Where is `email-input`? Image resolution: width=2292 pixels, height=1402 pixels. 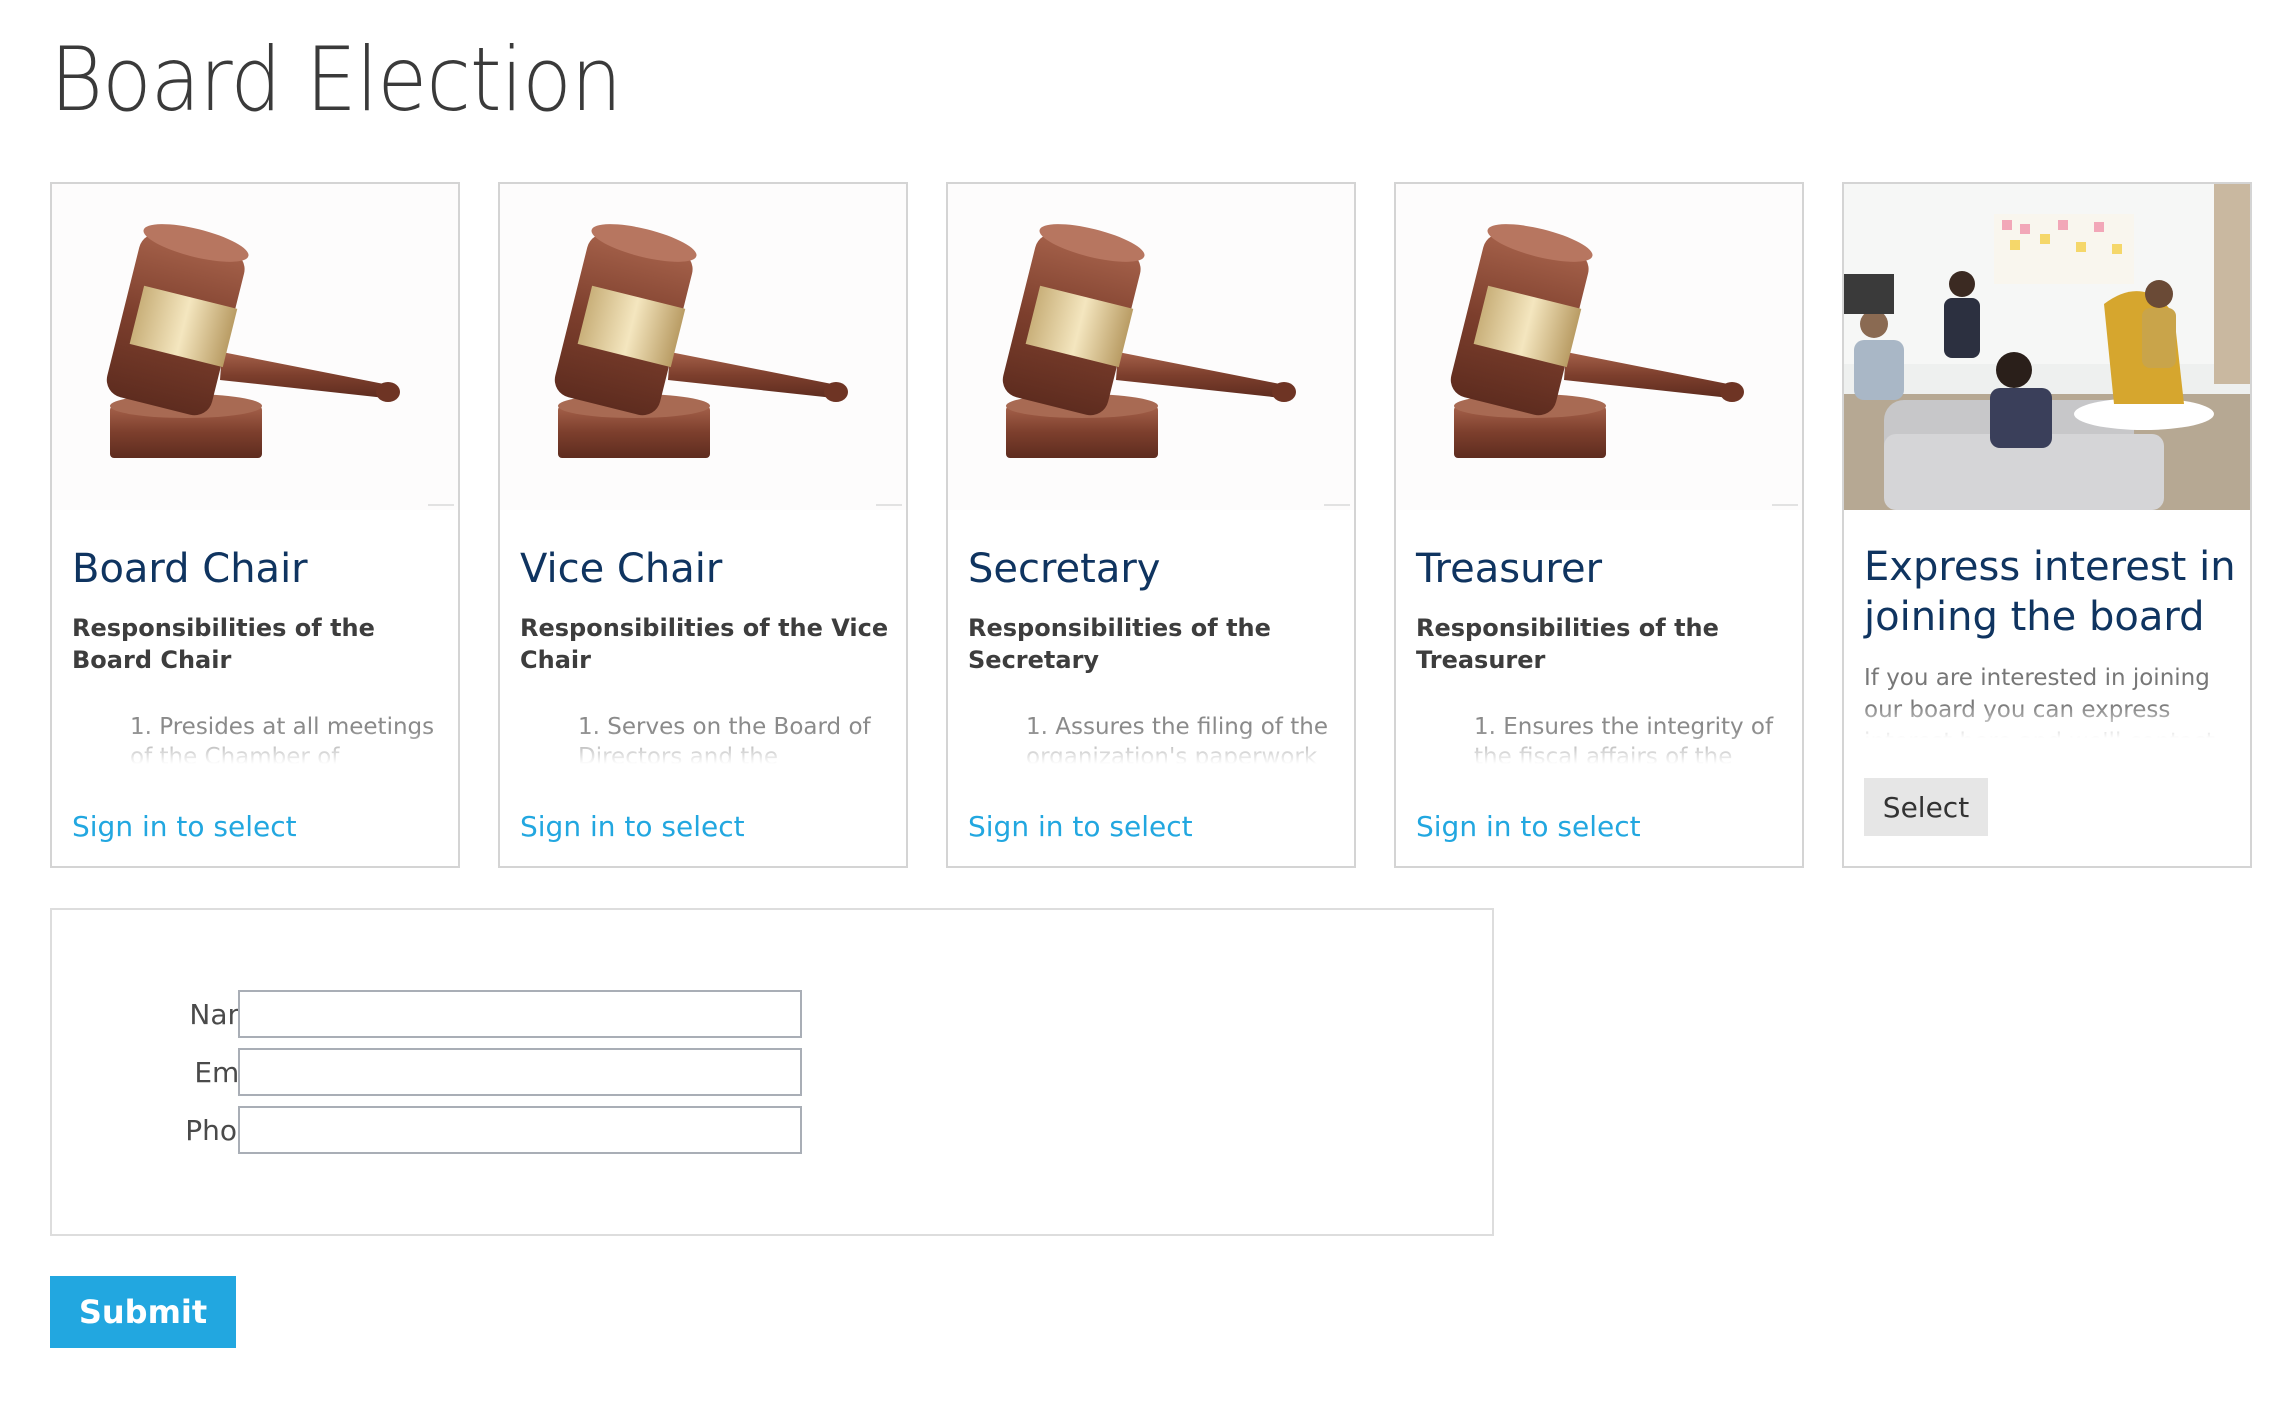
email-input is located at coordinates (520, 1072).